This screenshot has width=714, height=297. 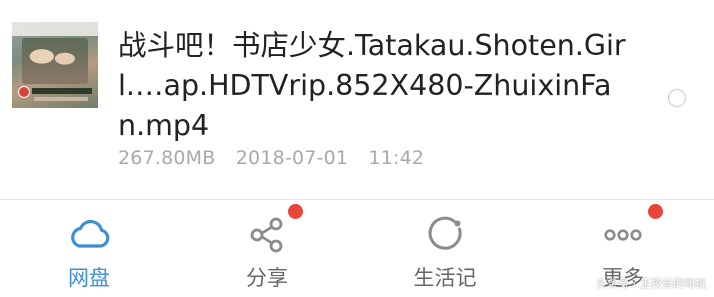 I want to click on tab-label: 分享, so click(x=267, y=278).